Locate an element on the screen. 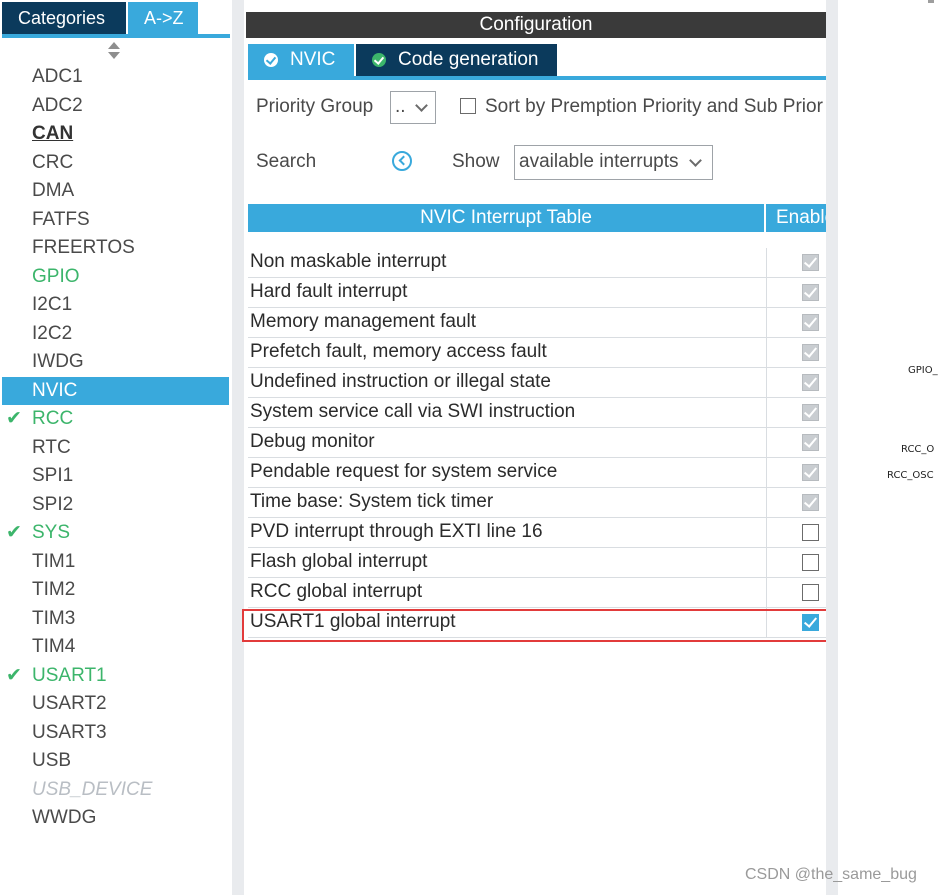 The height and width of the screenshot is (895, 941). category-item-rtc: RTC is located at coordinates (115, 448).